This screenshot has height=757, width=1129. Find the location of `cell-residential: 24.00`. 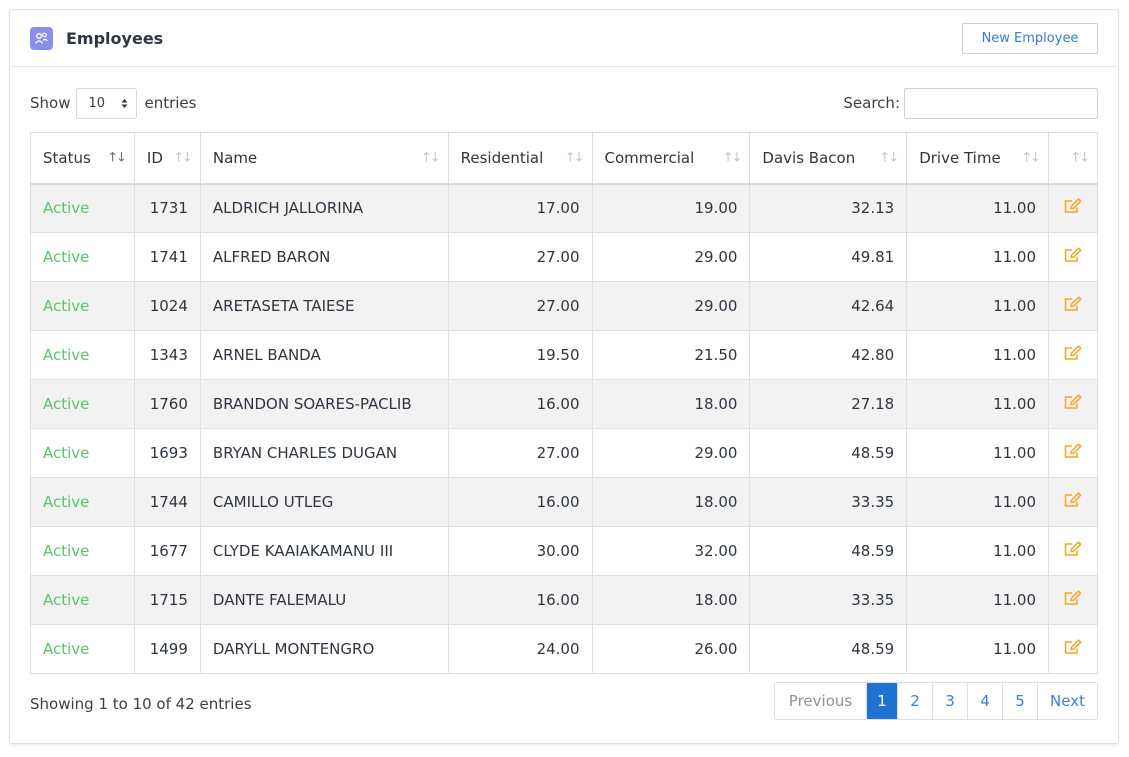

cell-residential: 24.00 is located at coordinates (520, 649).